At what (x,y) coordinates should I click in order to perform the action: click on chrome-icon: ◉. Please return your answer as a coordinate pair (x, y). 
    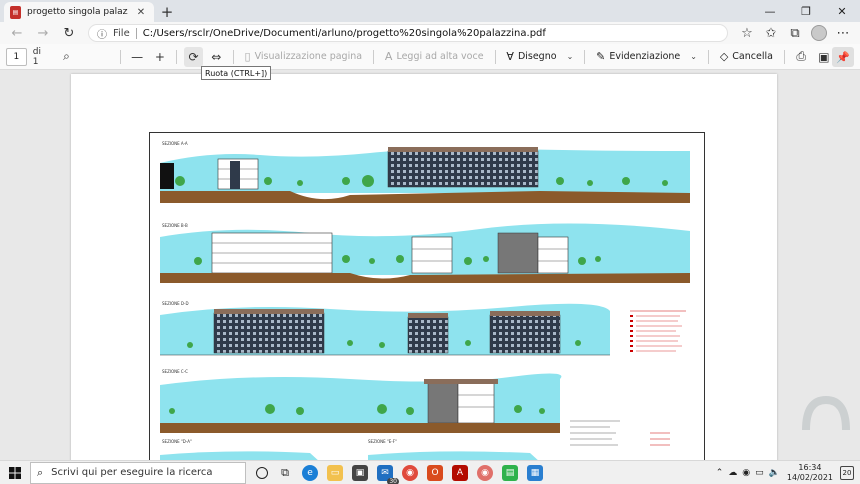
    Looking at the image, I should click on (410, 472).